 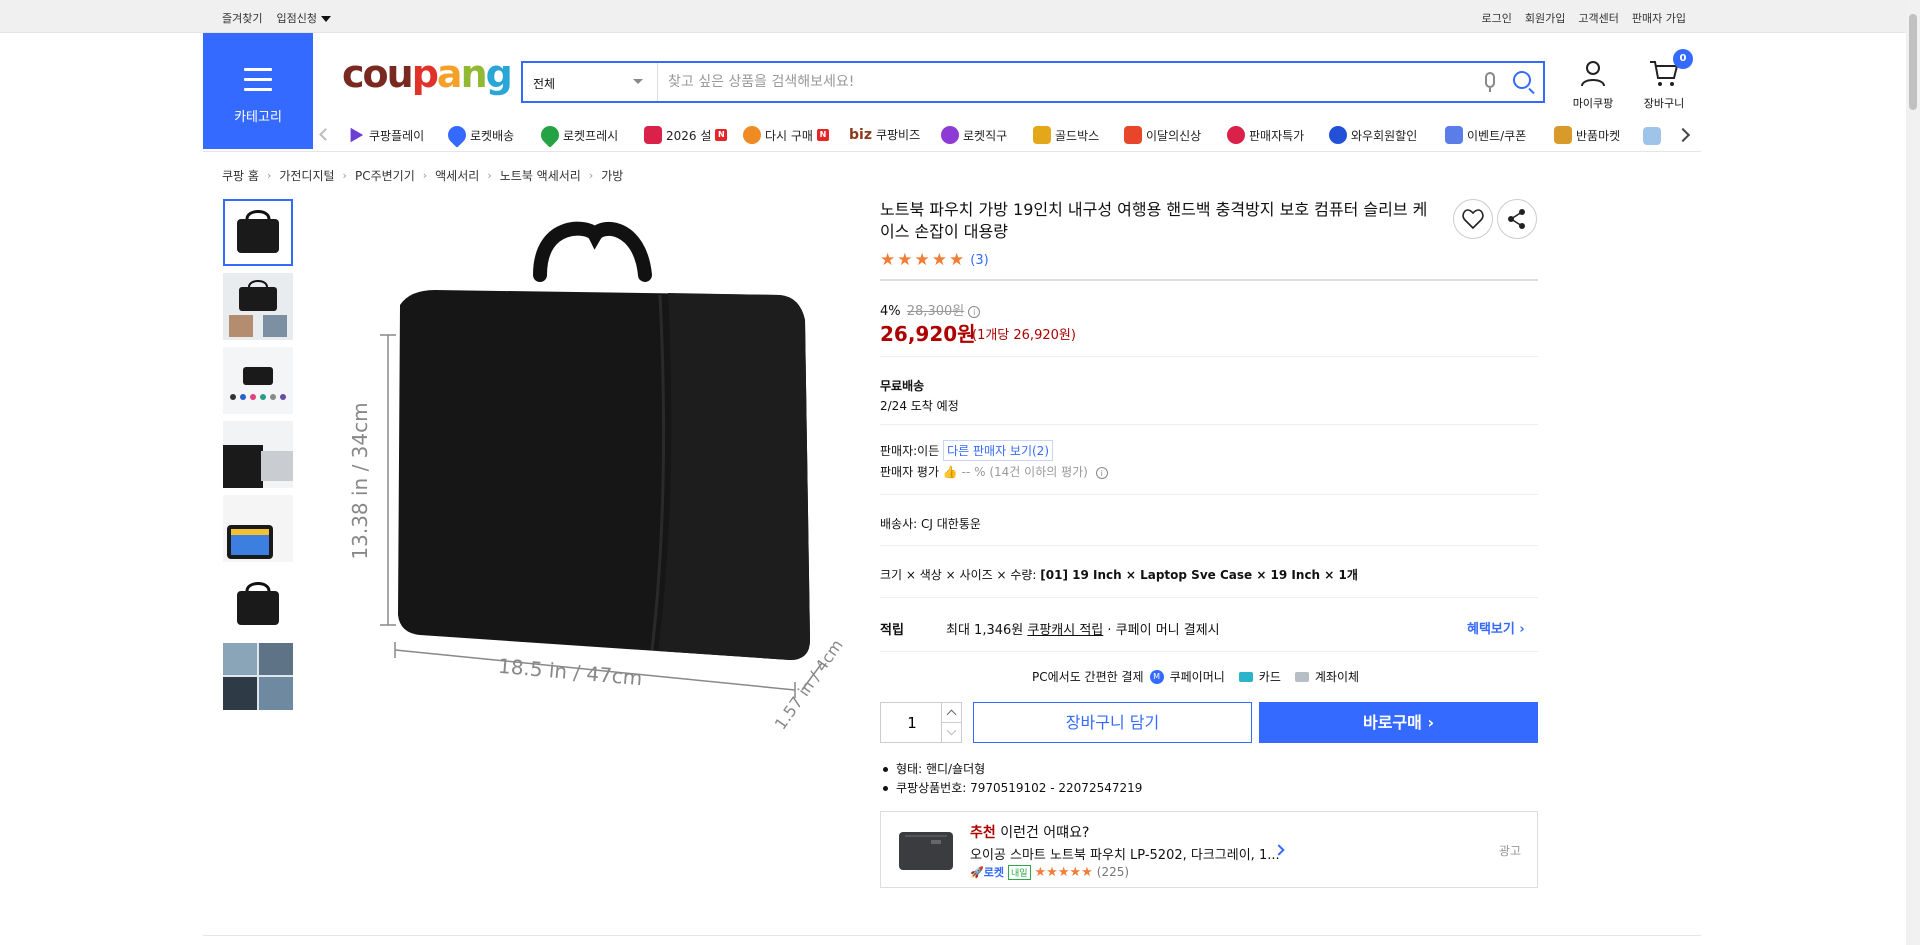 What do you see at coordinates (1045, 833) in the screenshot?
I see `recommend-title: 이런건 어떄요?` at bounding box center [1045, 833].